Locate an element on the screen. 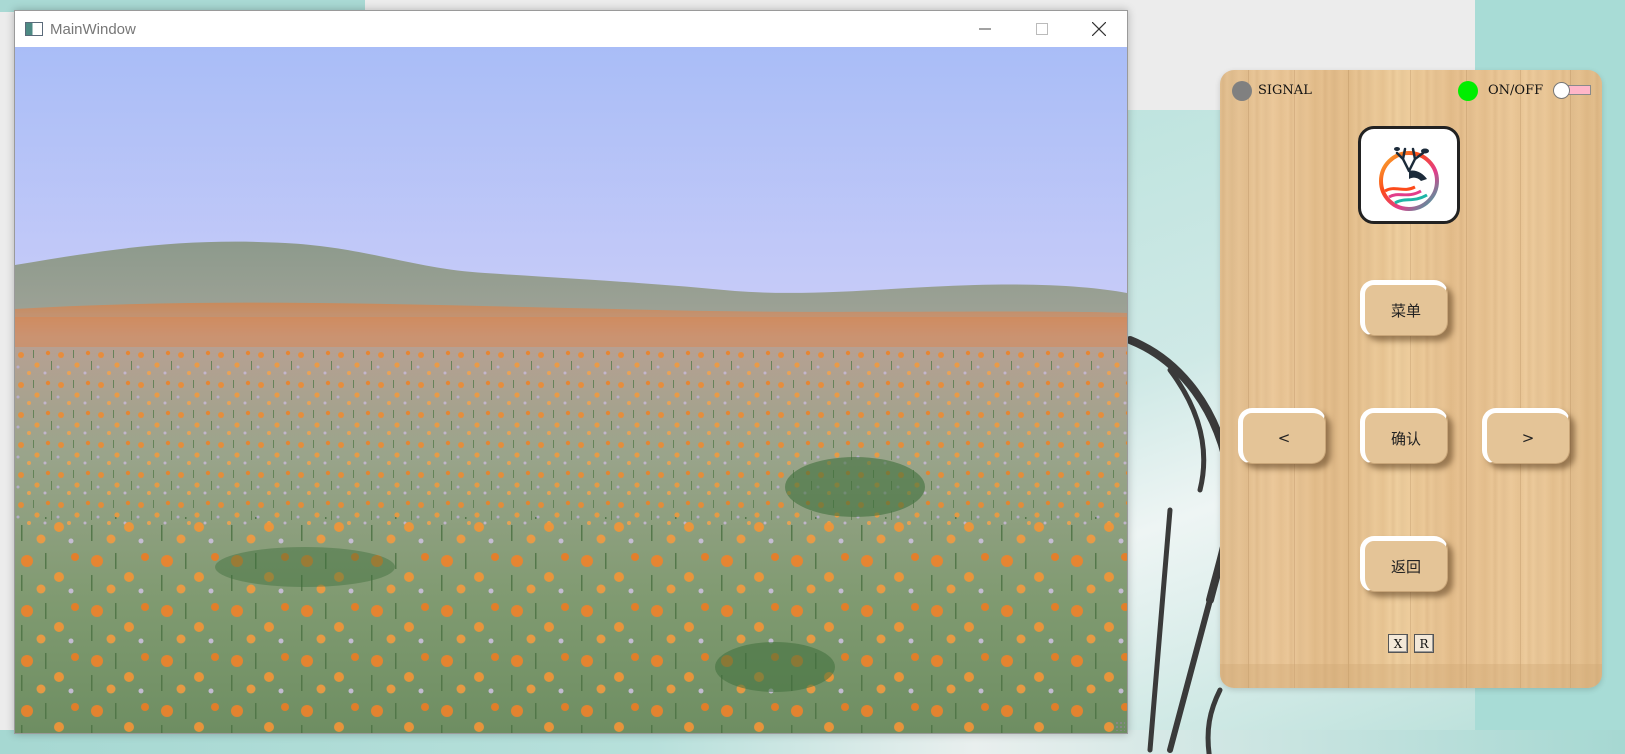  window-titlebar: MainWindow is located at coordinates (571, 29).